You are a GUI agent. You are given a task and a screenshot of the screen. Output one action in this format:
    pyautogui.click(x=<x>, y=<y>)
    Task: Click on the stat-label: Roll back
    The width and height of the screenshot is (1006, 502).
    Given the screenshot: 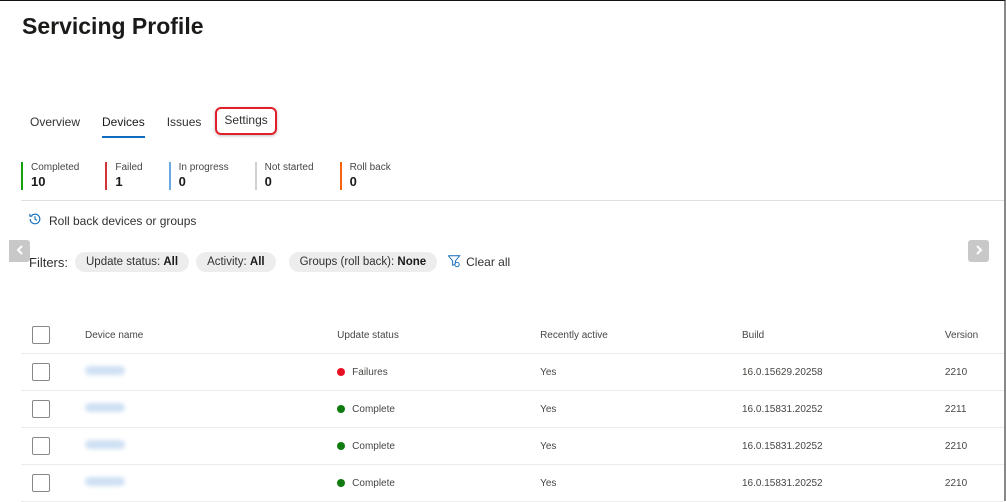 What is the action you would take?
    pyautogui.click(x=370, y=167)
    